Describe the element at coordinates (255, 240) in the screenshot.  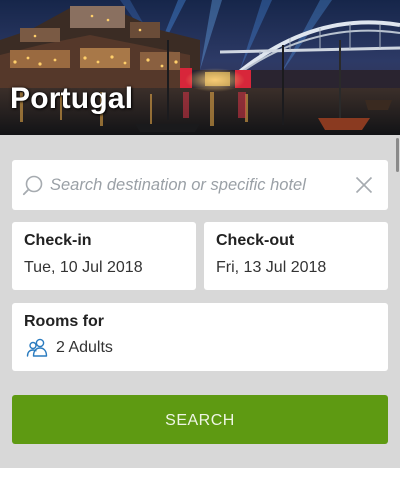
I see `checkout-label: Check-out` at that location.